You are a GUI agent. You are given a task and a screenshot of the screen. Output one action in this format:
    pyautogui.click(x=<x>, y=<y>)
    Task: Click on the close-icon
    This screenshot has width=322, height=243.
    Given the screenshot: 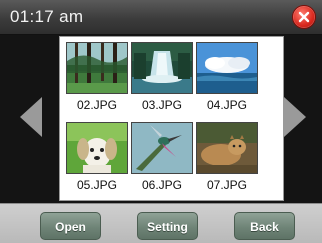 What is the action you would take?
    pyautogui.click(x=304, y=17)
    